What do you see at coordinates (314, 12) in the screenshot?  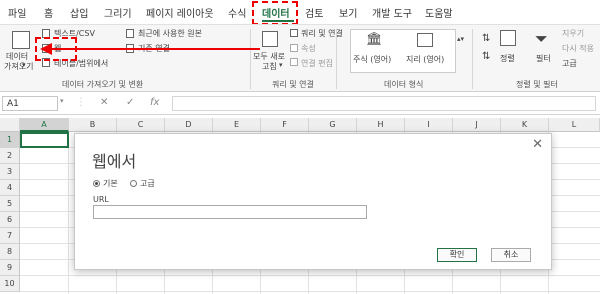 I see `tab-review: 검토` at bounding box center [314, 12].